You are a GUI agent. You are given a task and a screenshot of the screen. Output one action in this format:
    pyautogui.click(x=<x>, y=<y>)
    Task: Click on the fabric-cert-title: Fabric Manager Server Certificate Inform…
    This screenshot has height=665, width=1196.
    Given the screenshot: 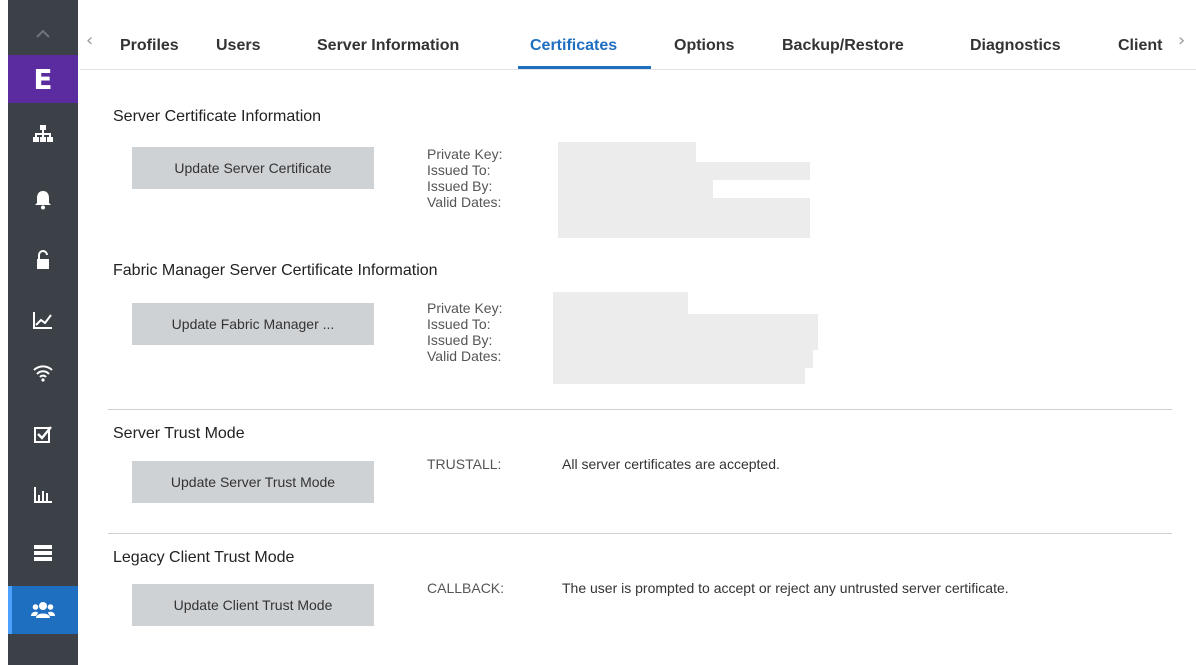 What is the action you would take?
    pyautogui.click(x=275, y=270)
    